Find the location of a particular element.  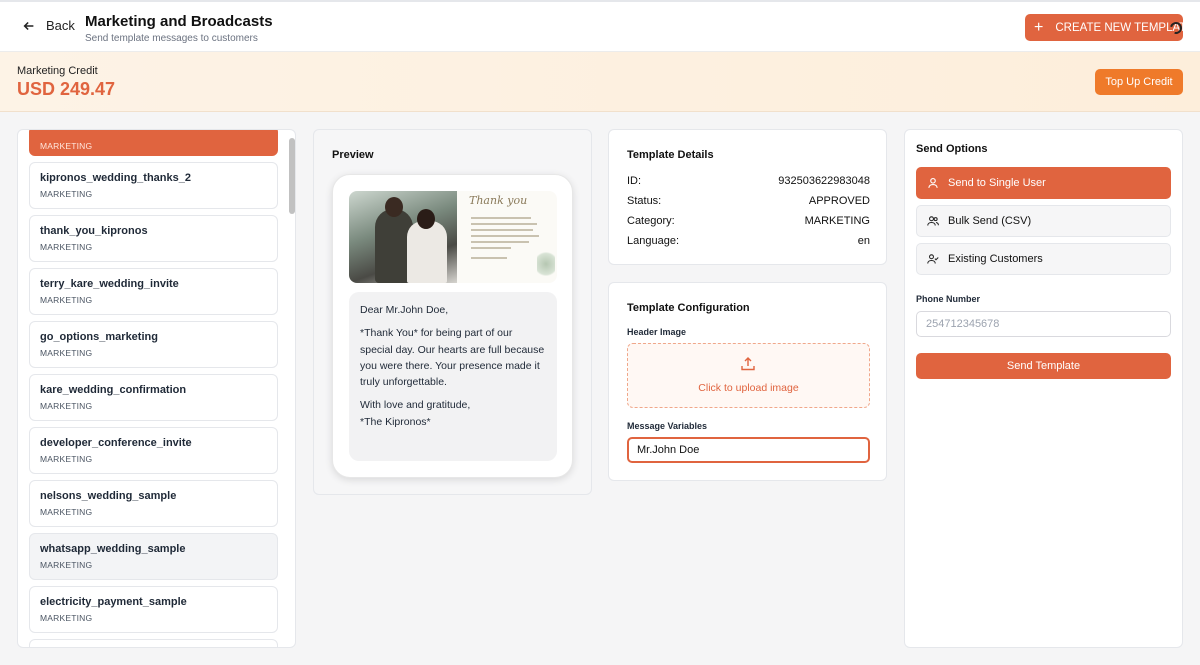

template-name: nelsons_wedding_sample is located at coordinates (108, 496).